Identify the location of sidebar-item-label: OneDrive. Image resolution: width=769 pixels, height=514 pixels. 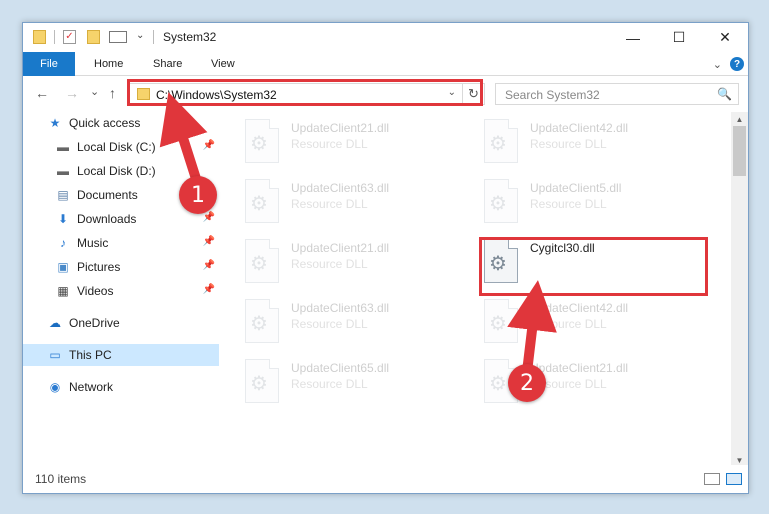
(94, 323).